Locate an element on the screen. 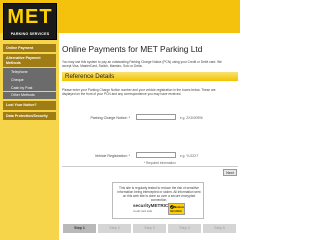 Image resolution: width=320 pixels, height=240 pixels. next-button: Next is located at coordinates (230, 172).